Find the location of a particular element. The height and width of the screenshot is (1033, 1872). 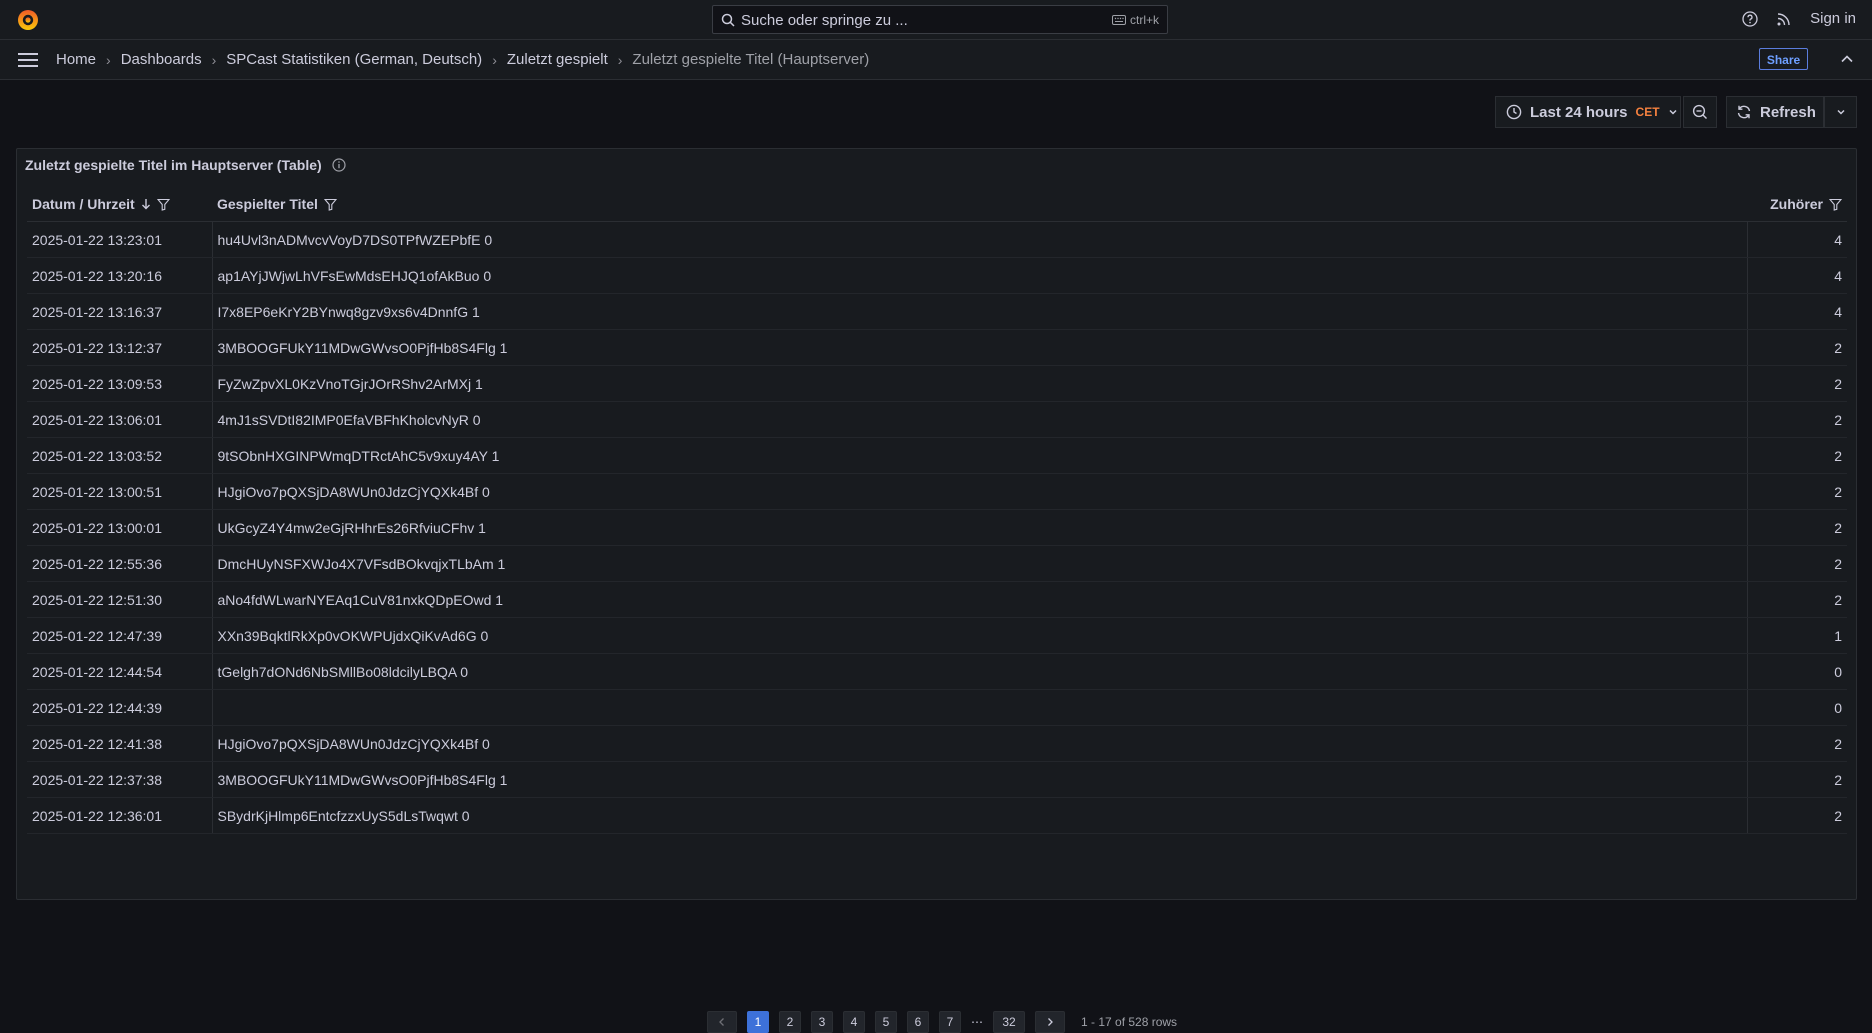

page-button: 1 is located at coordinates (758, 1022).